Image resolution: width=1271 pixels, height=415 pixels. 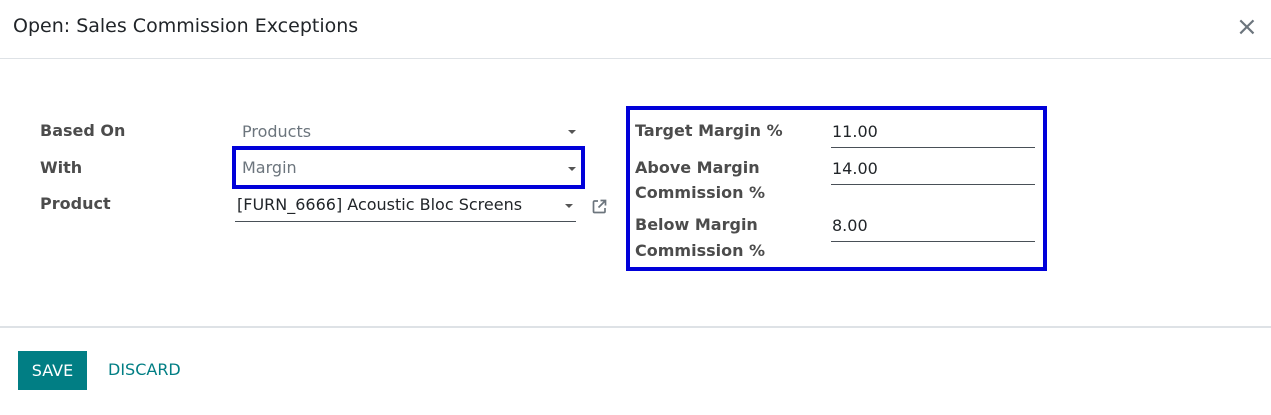 What do you see at coordinates (186, 26) in the screenshot?
I see `dialog-title: Open: Sales Commission Exceptions` at bounding box center [186, 26].